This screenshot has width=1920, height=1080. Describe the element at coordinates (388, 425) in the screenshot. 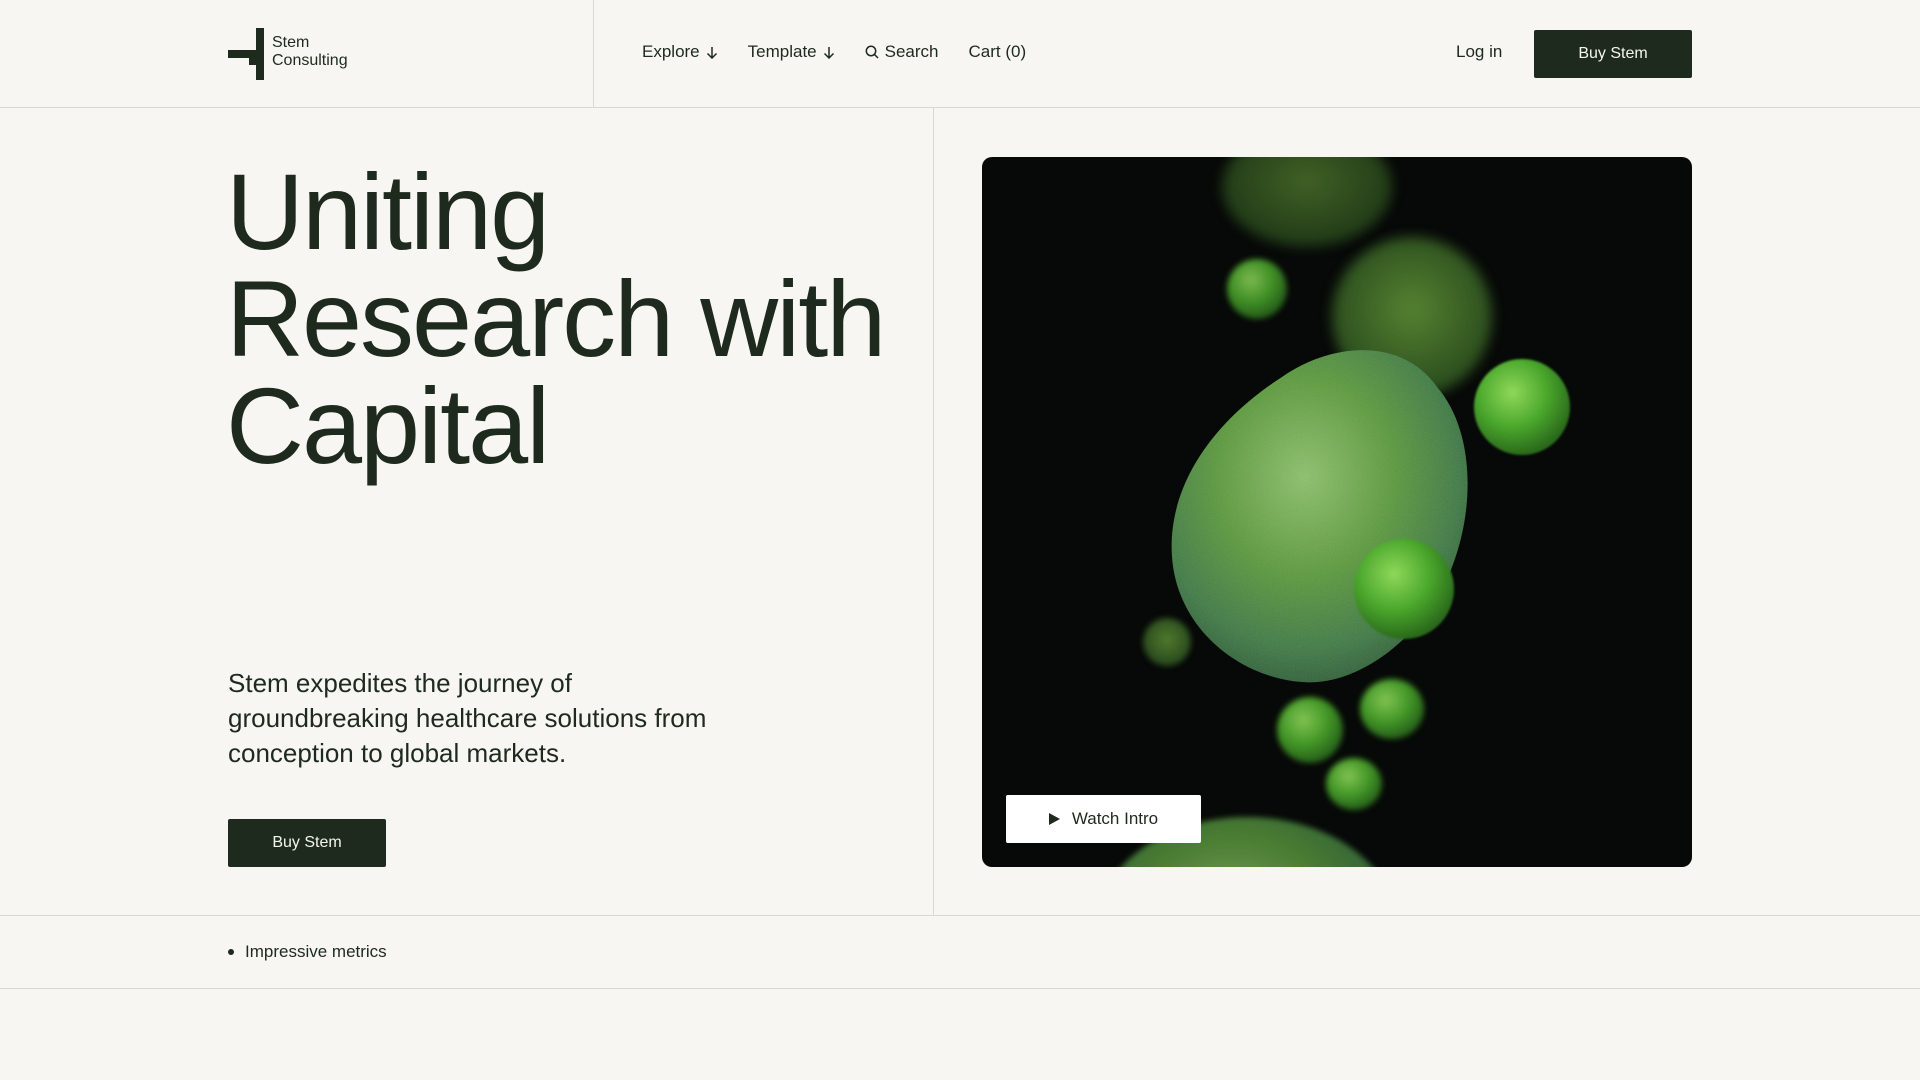

I see `hero-title-line3: Capital` at that location.